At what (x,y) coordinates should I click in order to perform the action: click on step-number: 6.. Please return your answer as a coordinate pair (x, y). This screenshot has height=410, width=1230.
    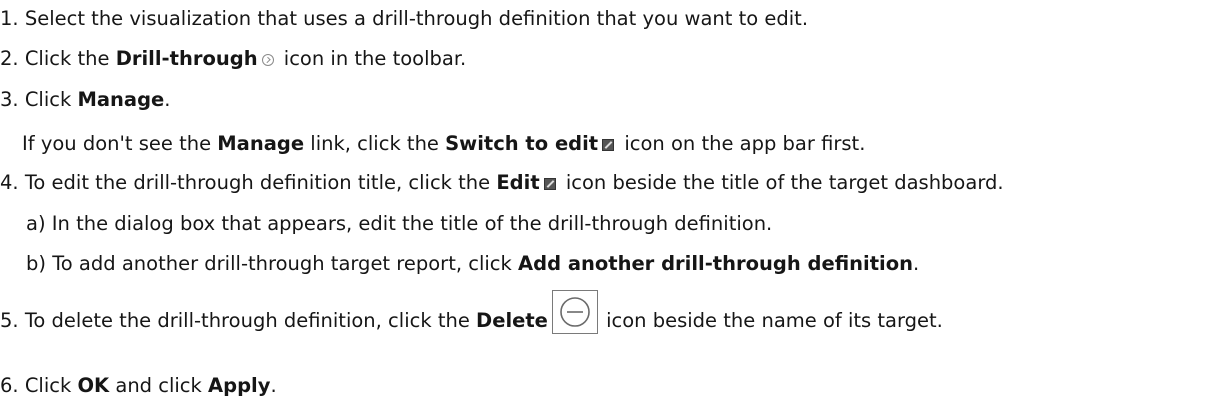
    Looking at the image, I should click on (9, 385).